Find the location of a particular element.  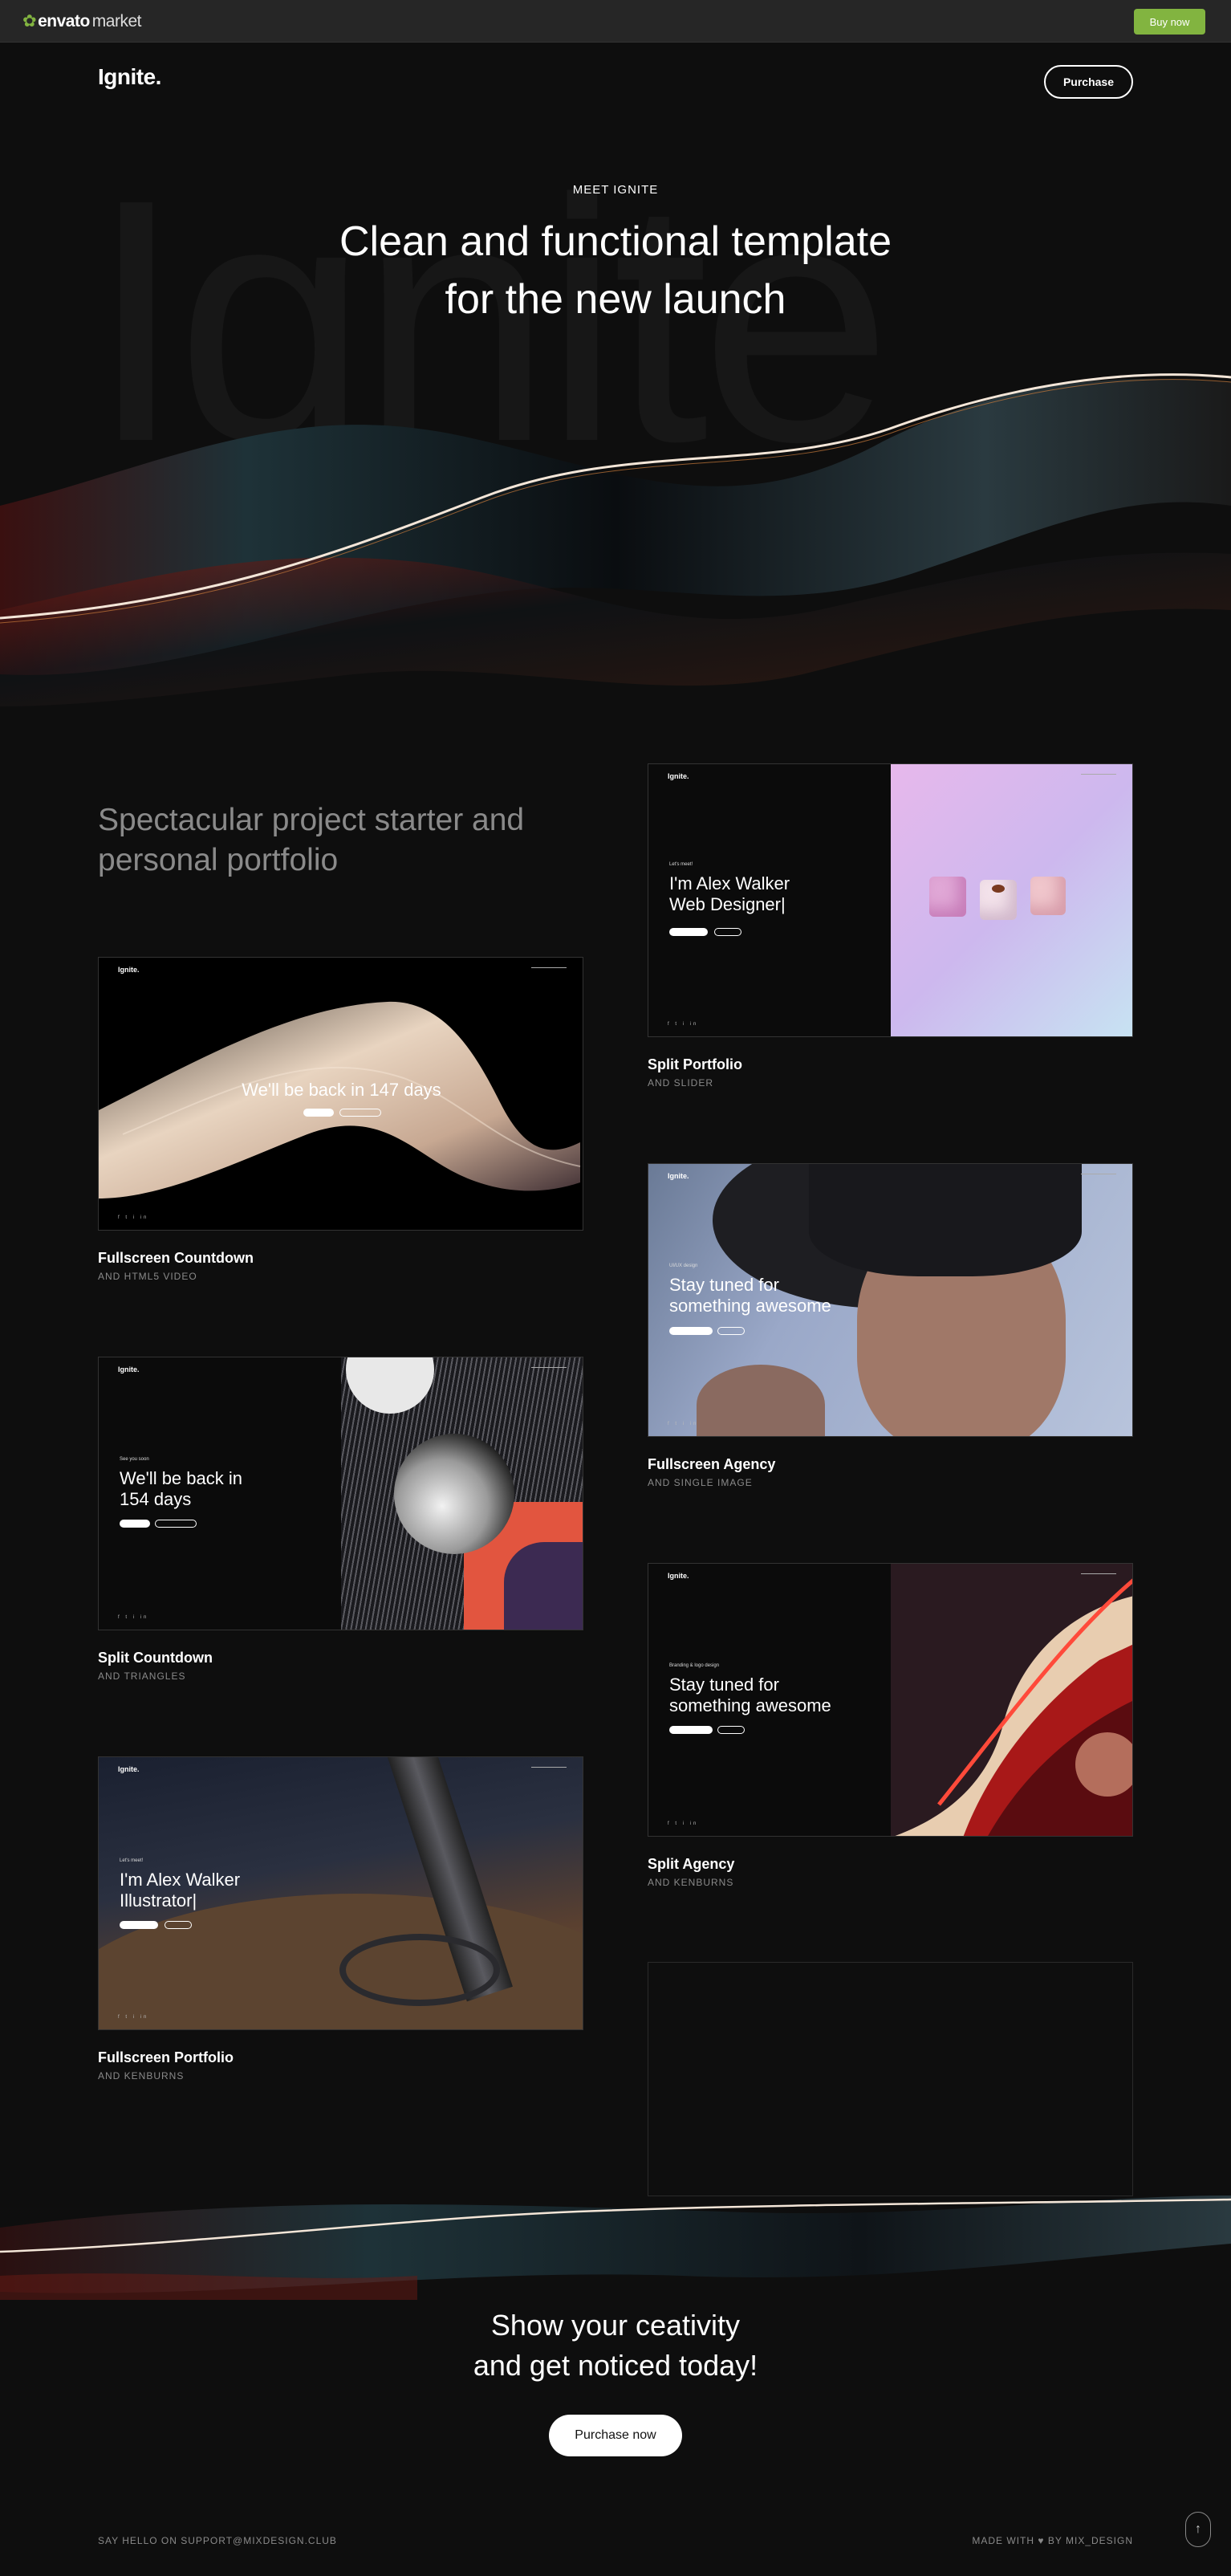

scroll-to-top-button: ↑ is located at coordinates (1198, 2529).